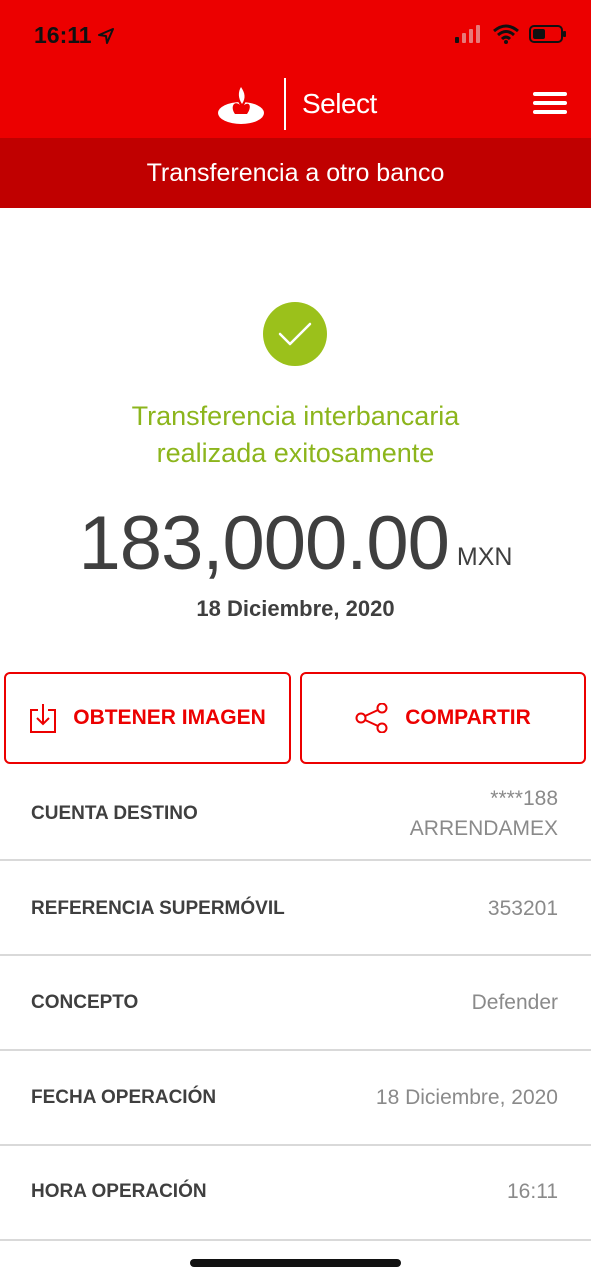 Image resolution: width=591 pixels, height=1280 pixels. What do you see at coordinates (114, 813) in the screenshot?
I see `detail-label: CUENTA DESTINO` at bounding box center [114, 813].